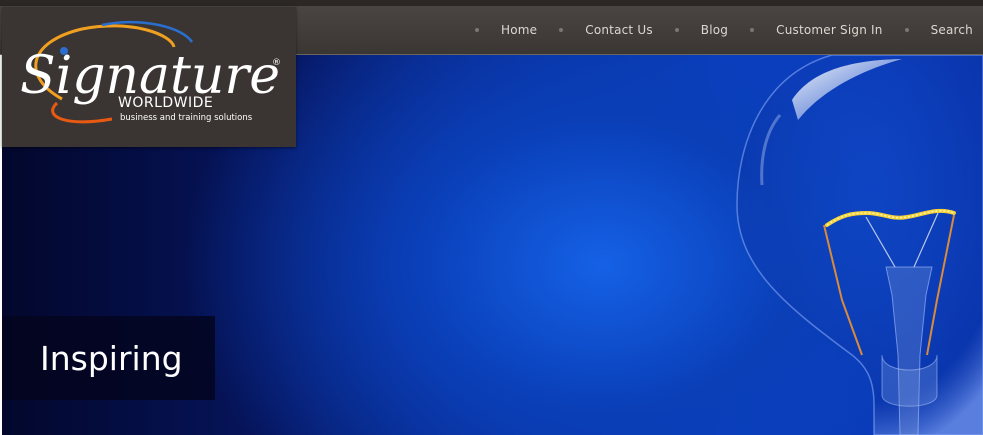 The image size is (983, 435). I want to click on nav-search-link: Search, so click(952, 30).